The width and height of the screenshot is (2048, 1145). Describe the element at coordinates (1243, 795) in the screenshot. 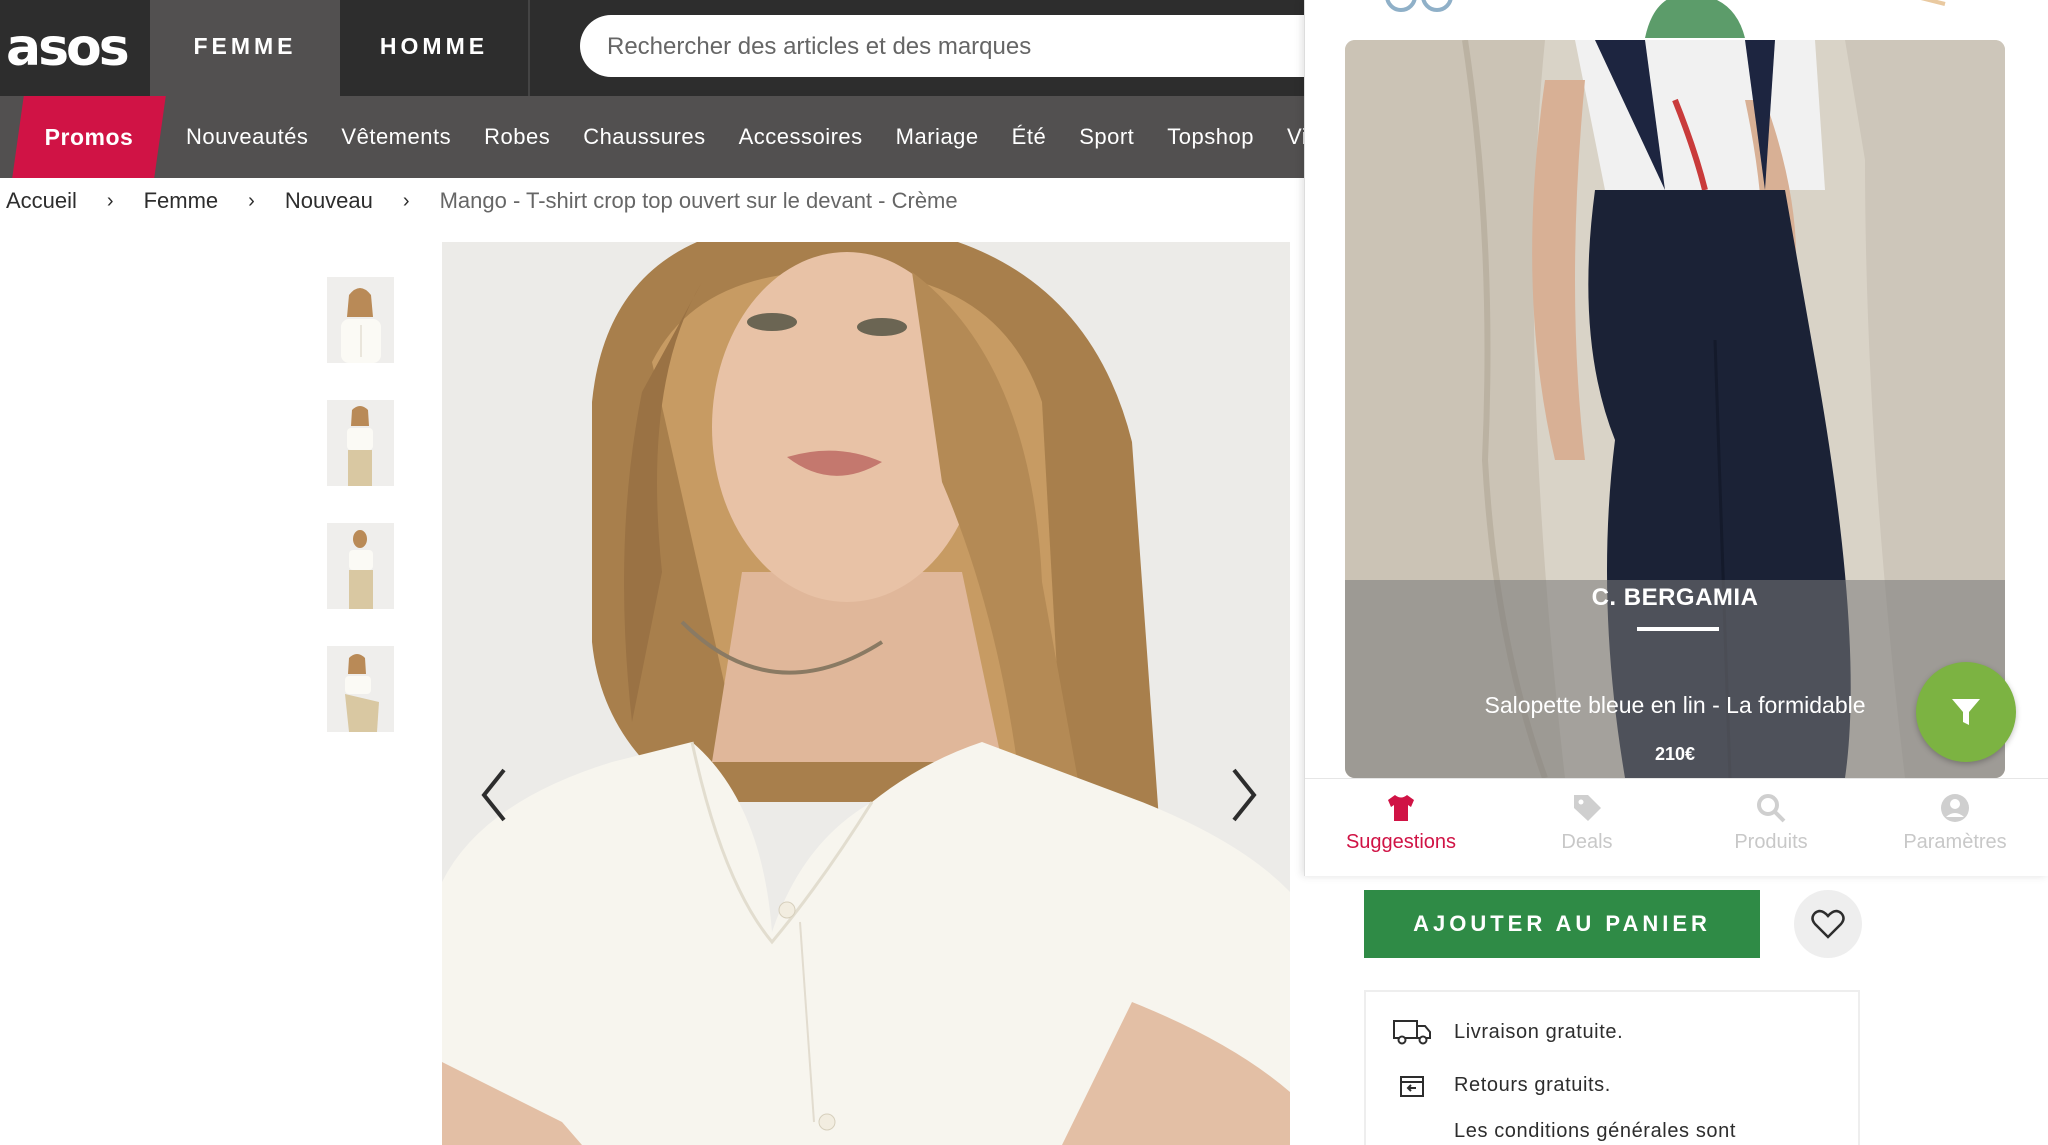

I see `next-image-arrow` at that location.